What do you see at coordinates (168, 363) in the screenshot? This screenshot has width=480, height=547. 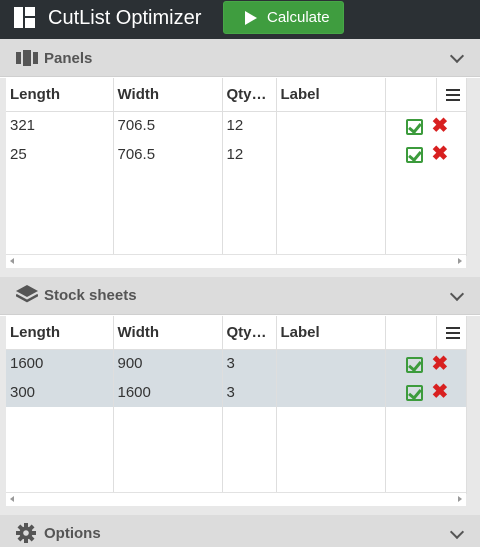 I see `cell-width: 900` at bounding box center [168, 363].